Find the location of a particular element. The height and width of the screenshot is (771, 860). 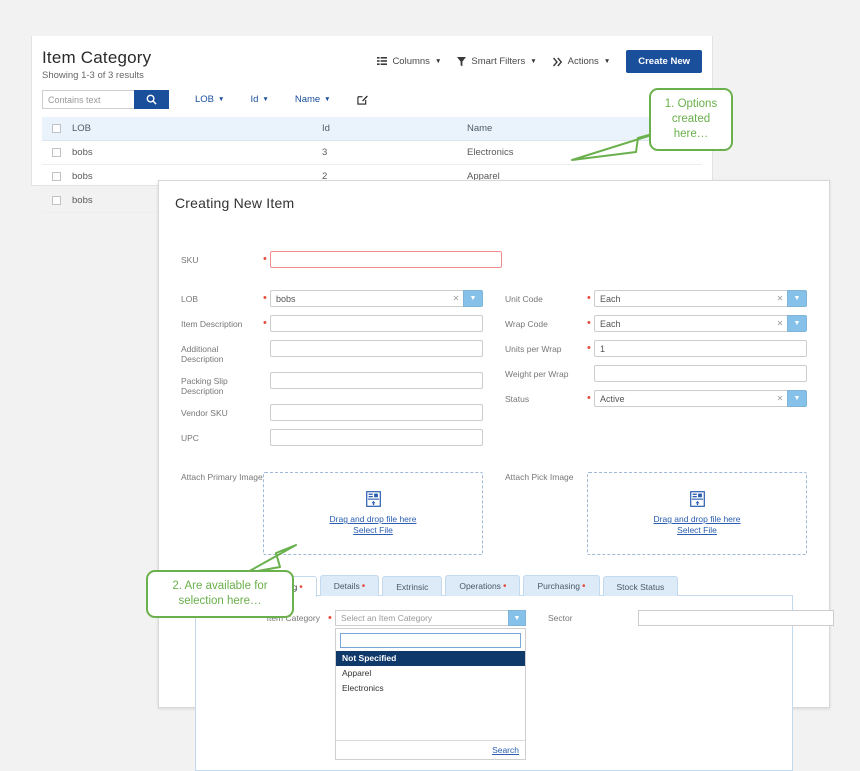

item-description-input is located at coordinates (376, 323).